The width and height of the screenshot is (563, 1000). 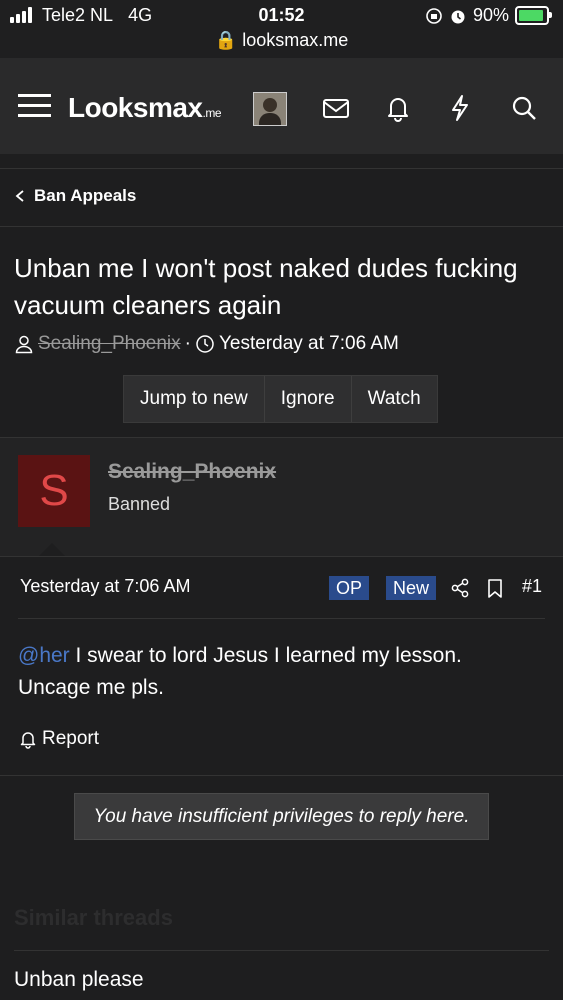 I want to click on new-badge: New, so click(x=411, y=588).